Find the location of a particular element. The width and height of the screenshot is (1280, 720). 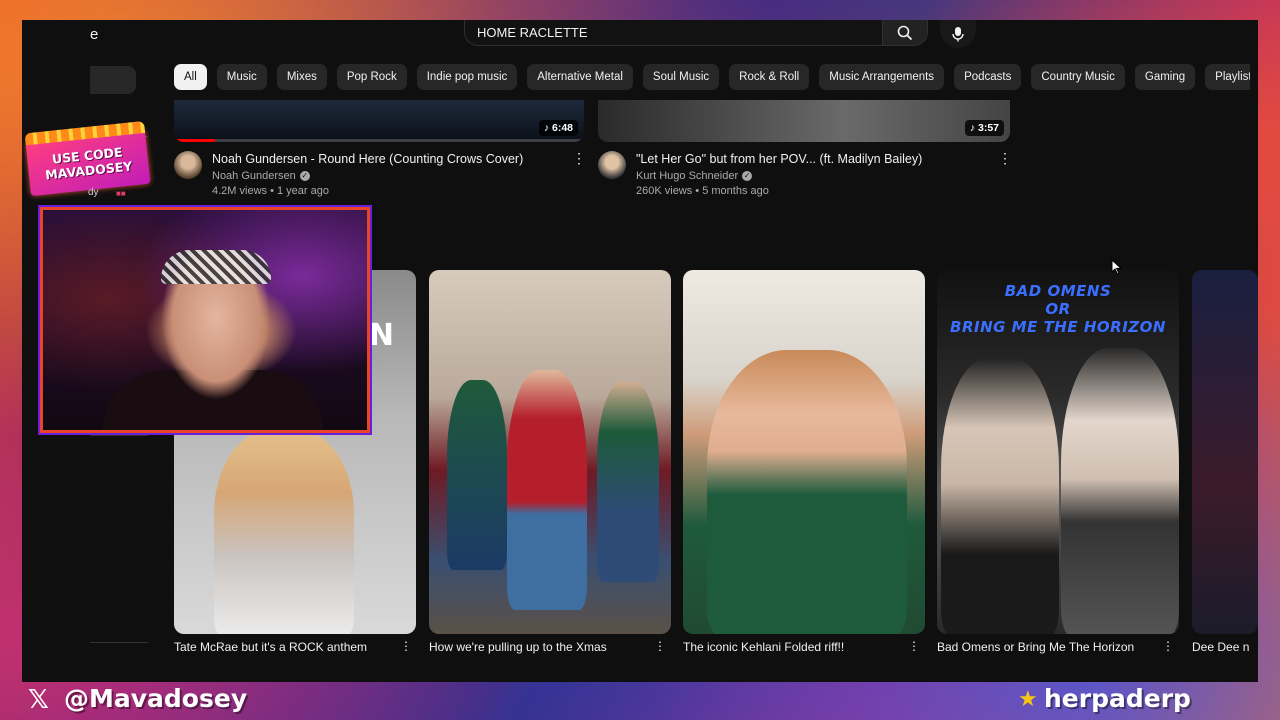

short-title: How we're pulling up to the Xmas is located at coordinates (543, 647).